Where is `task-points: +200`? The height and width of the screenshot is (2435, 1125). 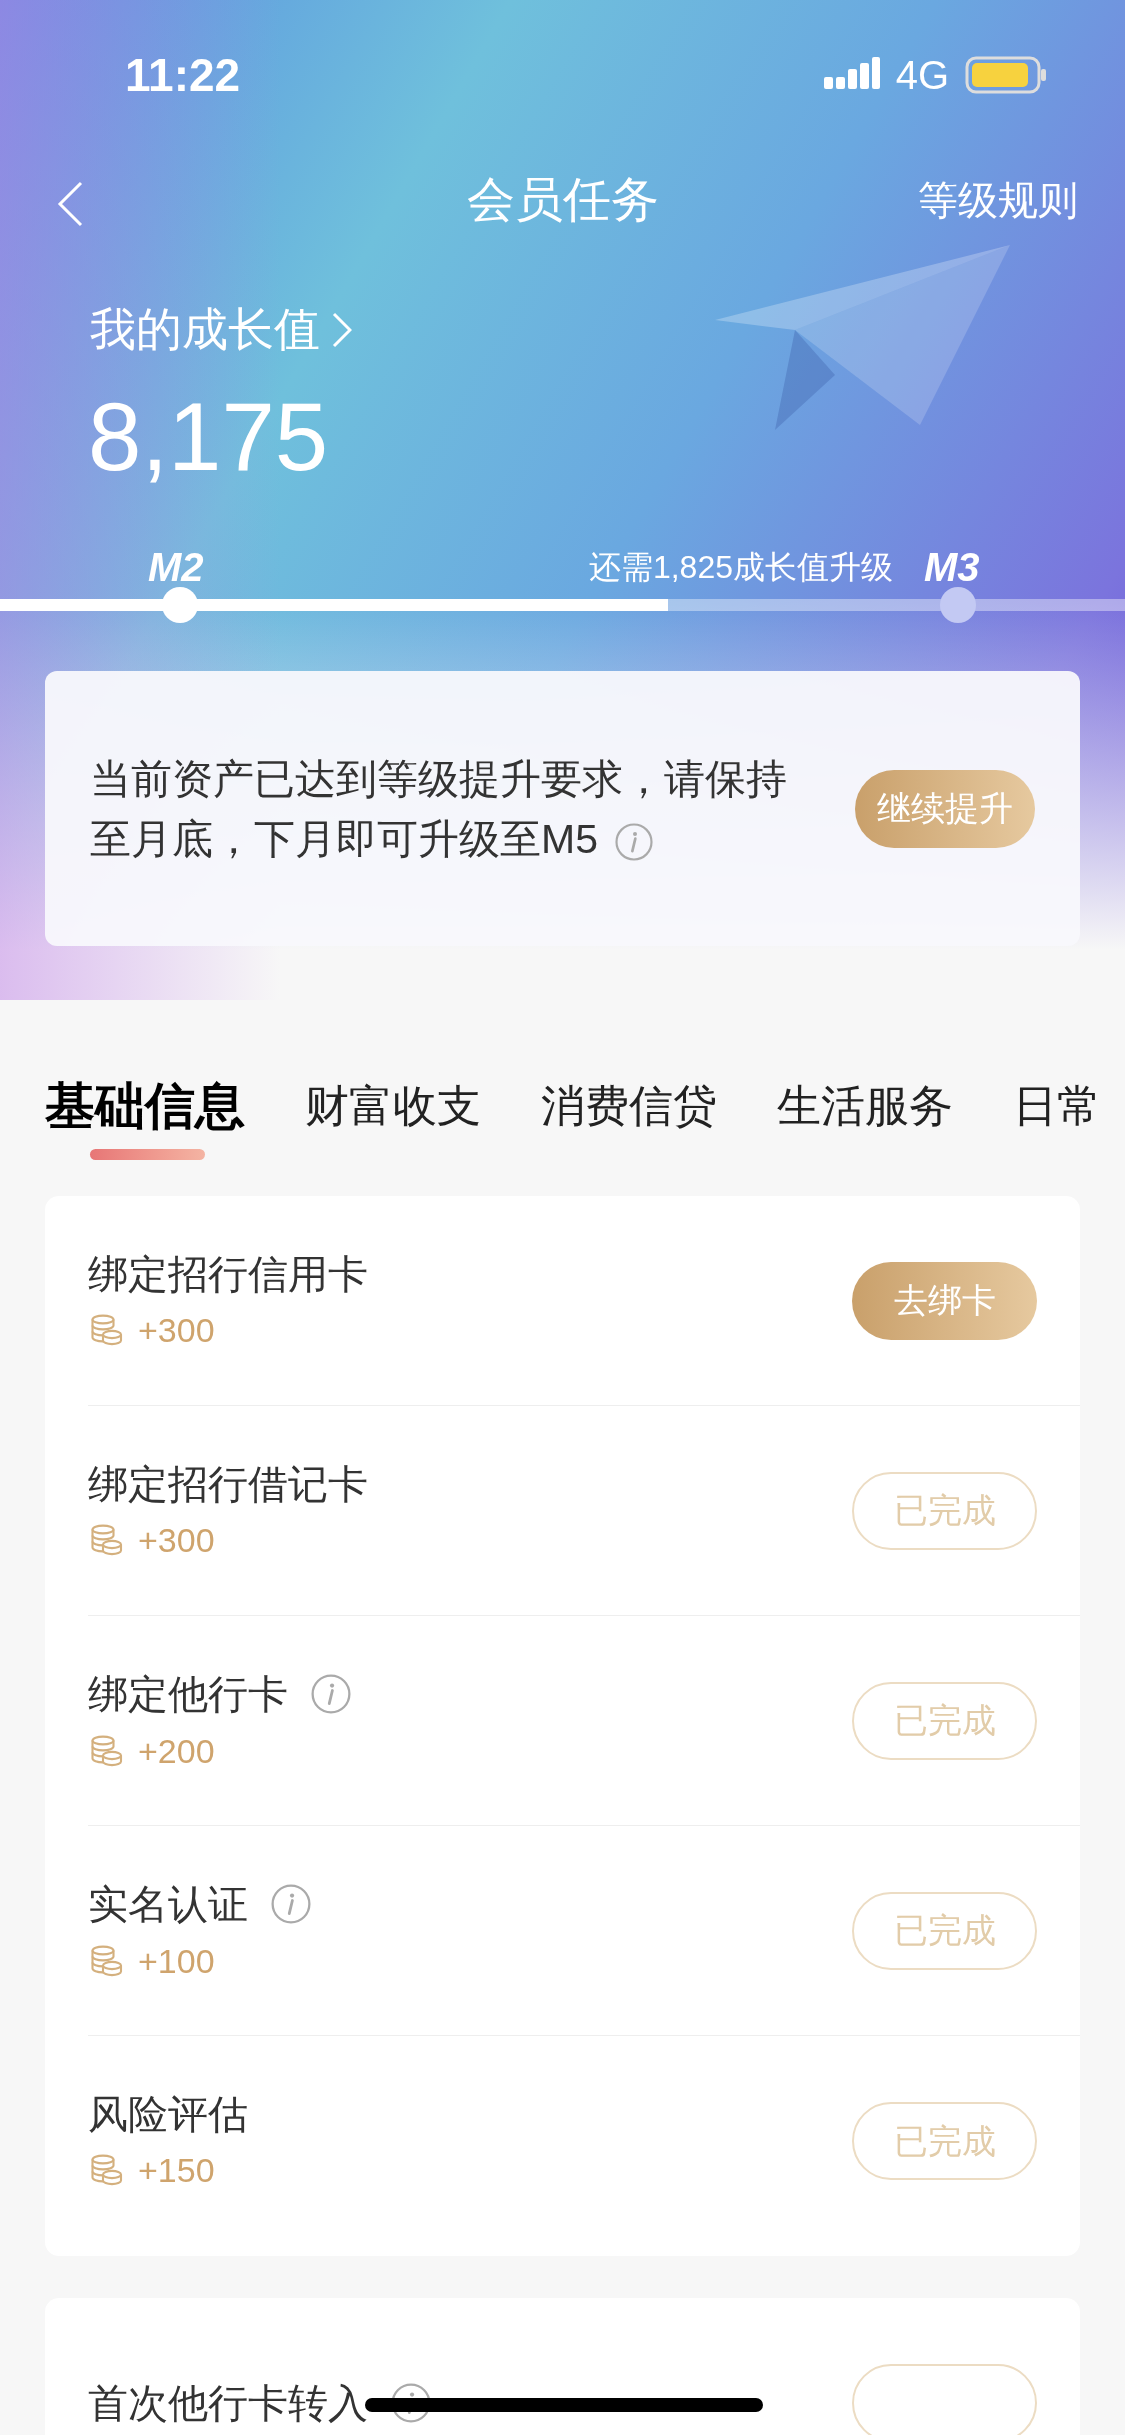
task-points: +200 is located at coordinates (176, 1750).